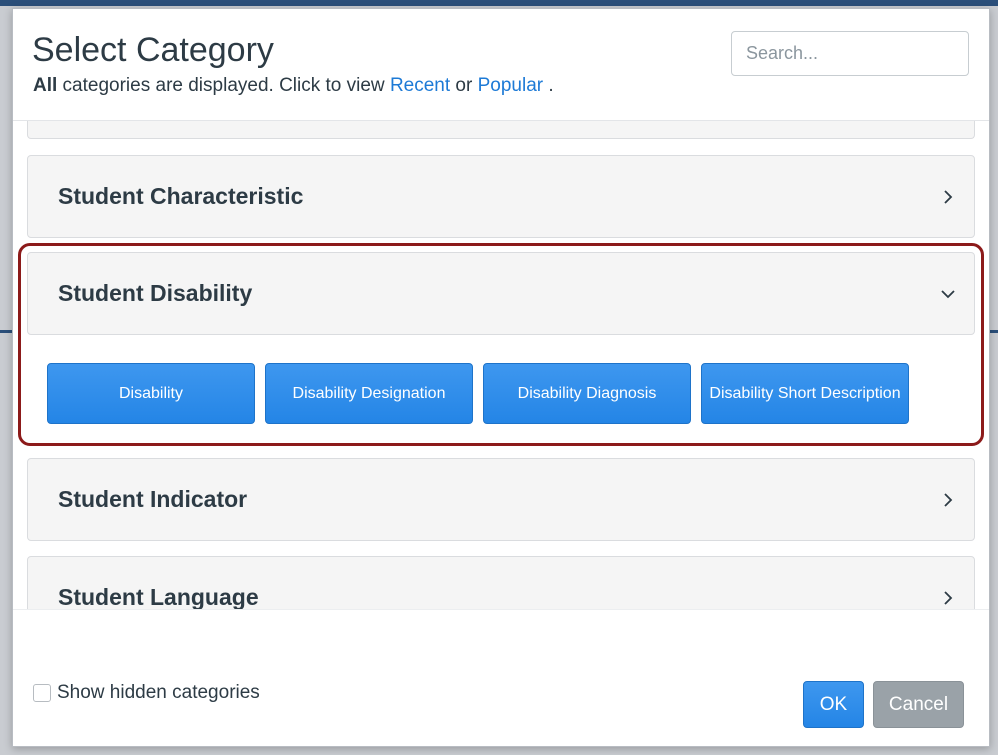 Image resolution: width=998 pixels, height=755 pixels. I want to click on category-header: Student Characteristic, so click(501, 196).